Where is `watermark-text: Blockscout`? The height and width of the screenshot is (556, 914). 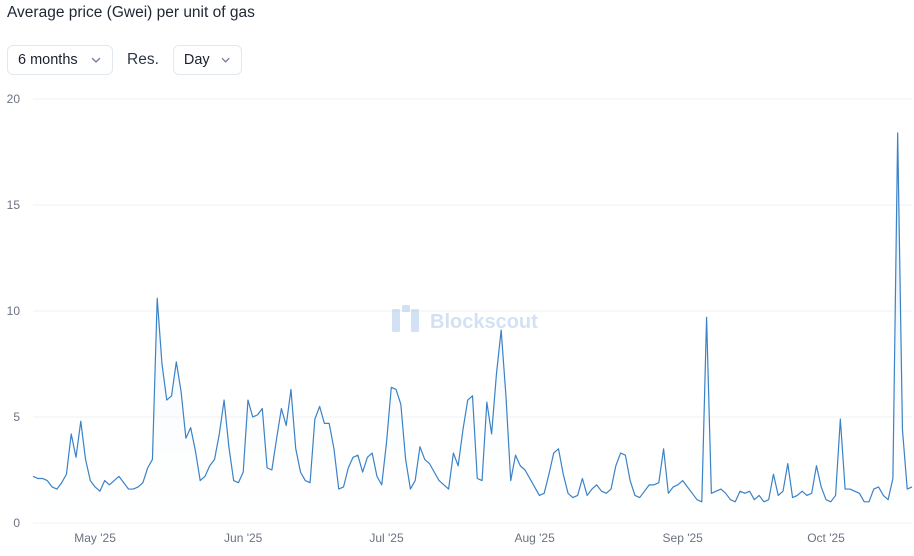
watermark-text: Blockscout is located at coordinates (484, 322).